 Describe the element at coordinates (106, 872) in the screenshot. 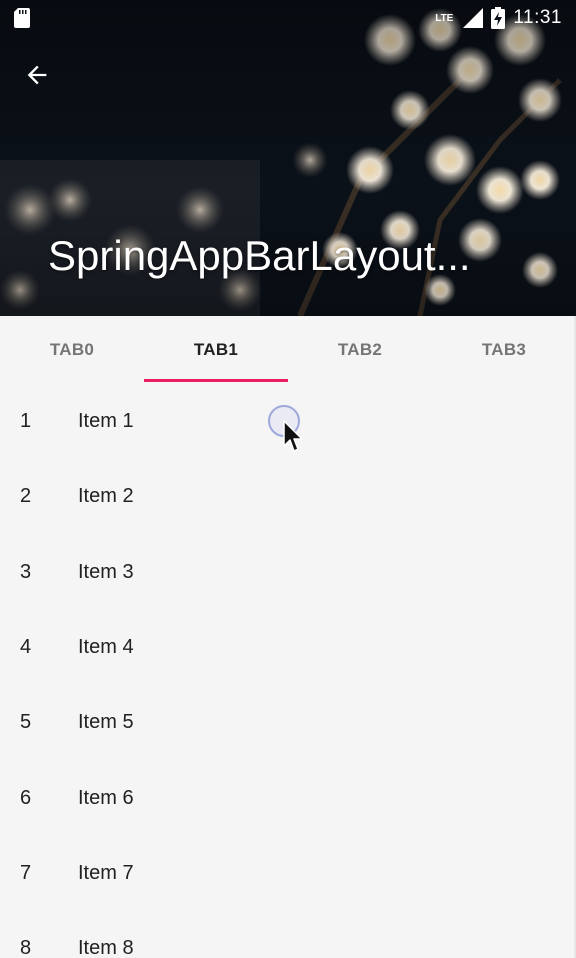

I see `item-label: Item 7` at that location.